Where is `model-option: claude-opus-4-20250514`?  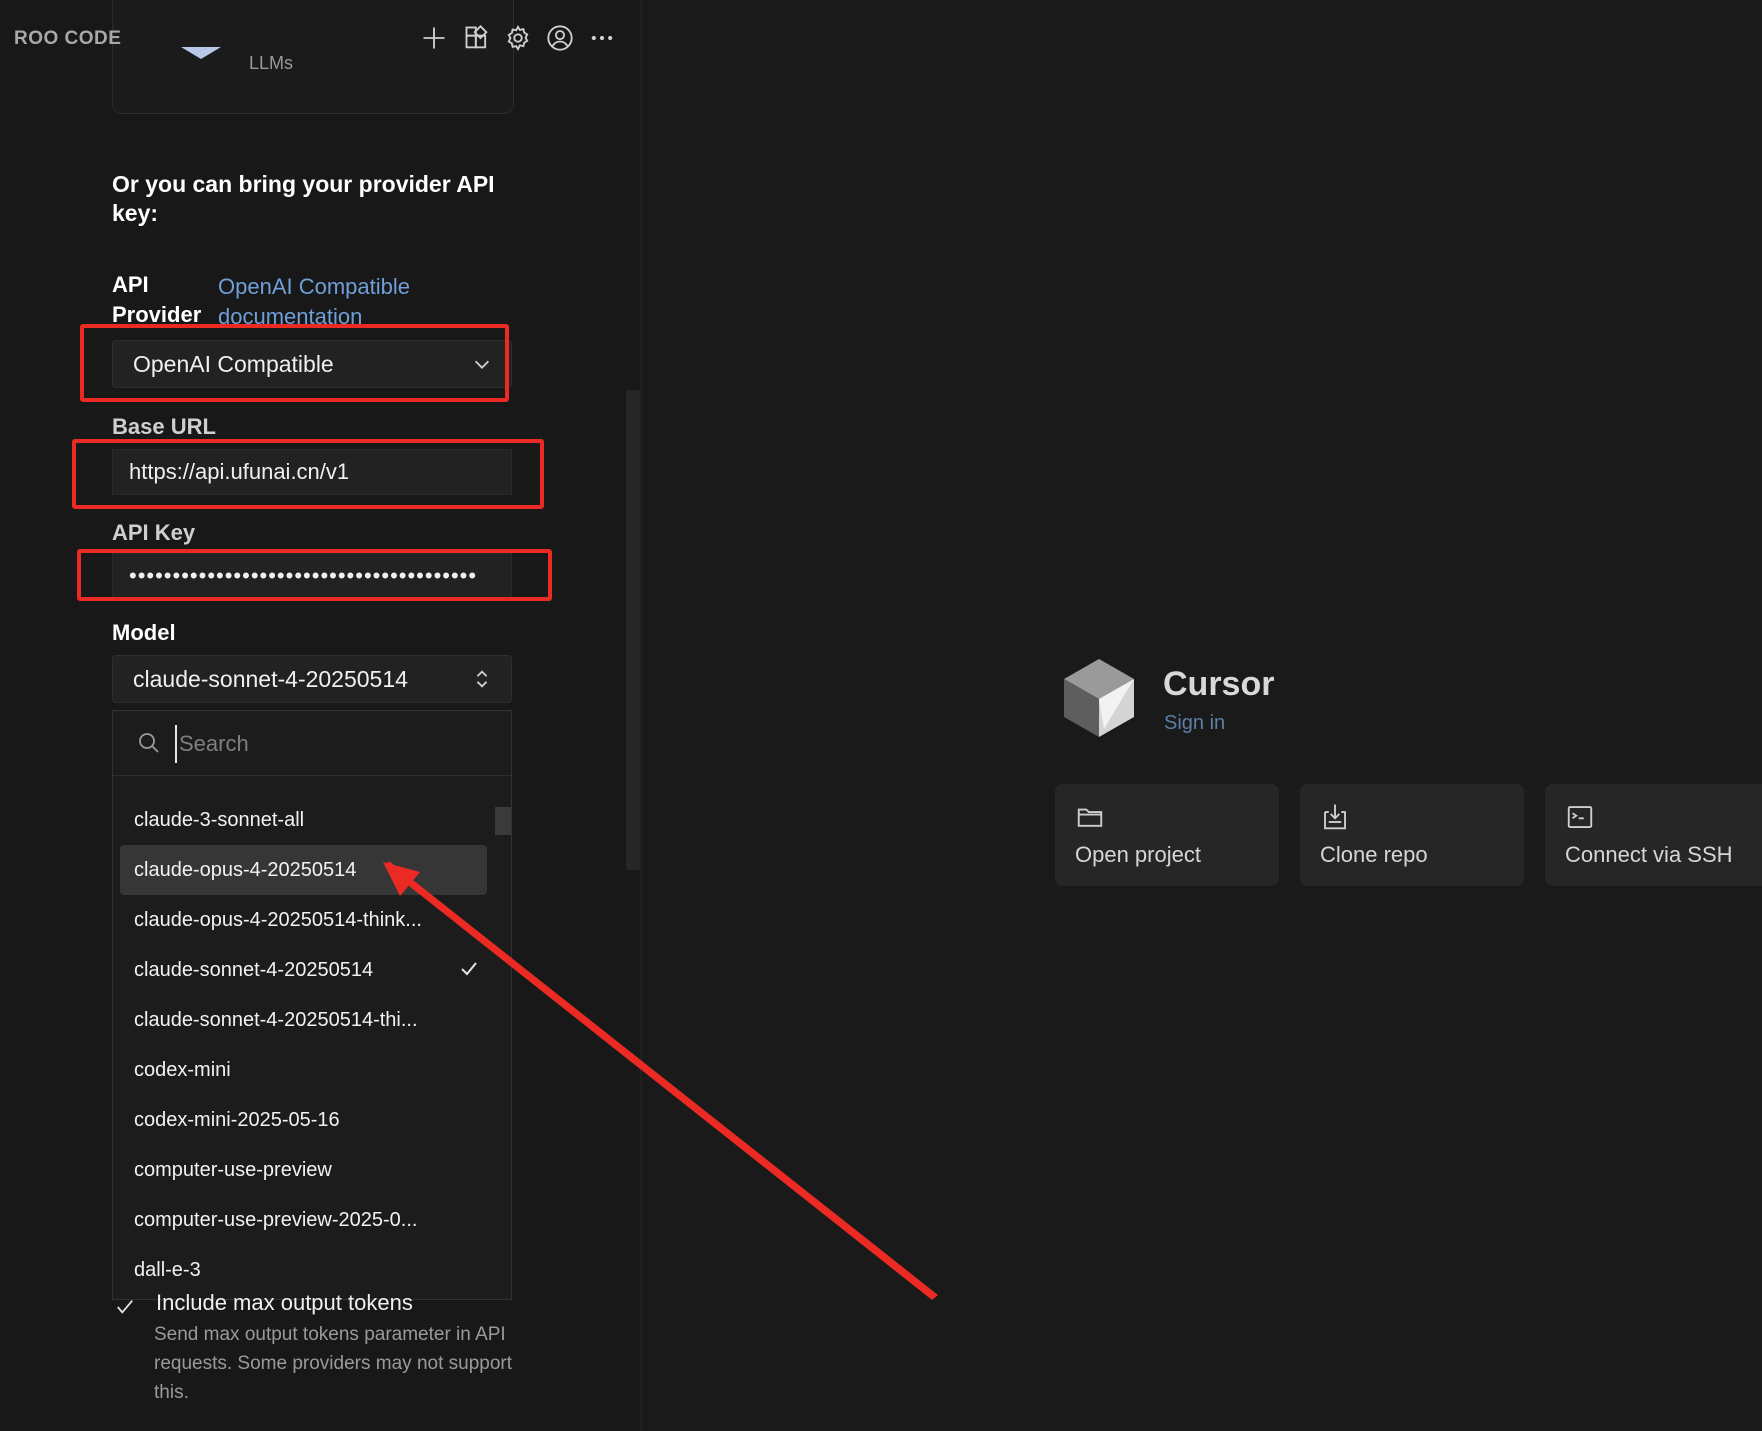 model-option: claude-opus-4-20250514 is located at coordinates (303, 870).